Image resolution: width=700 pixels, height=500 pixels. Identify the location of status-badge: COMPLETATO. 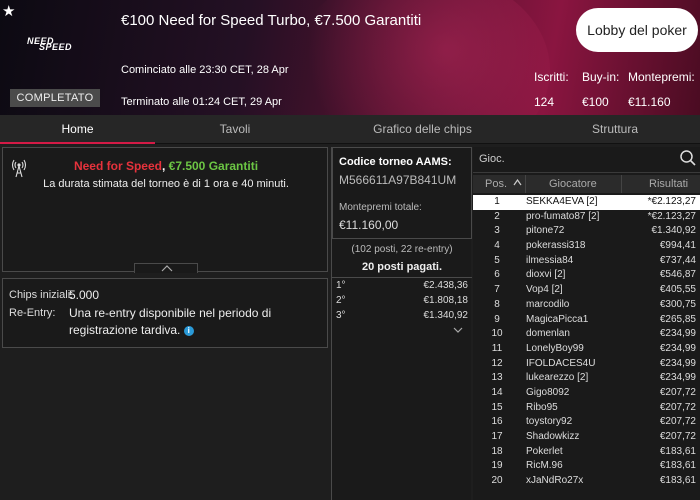
(55, 98).